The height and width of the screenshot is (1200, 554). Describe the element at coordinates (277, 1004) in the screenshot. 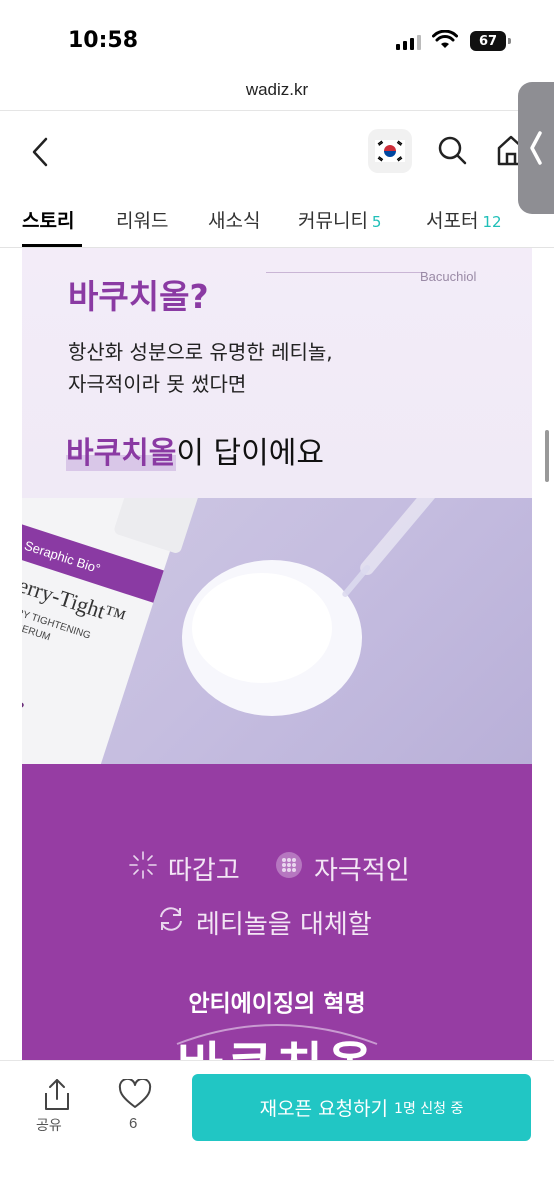

I see `anti-aging-heading: 안티에이징의 혁명` at that location.